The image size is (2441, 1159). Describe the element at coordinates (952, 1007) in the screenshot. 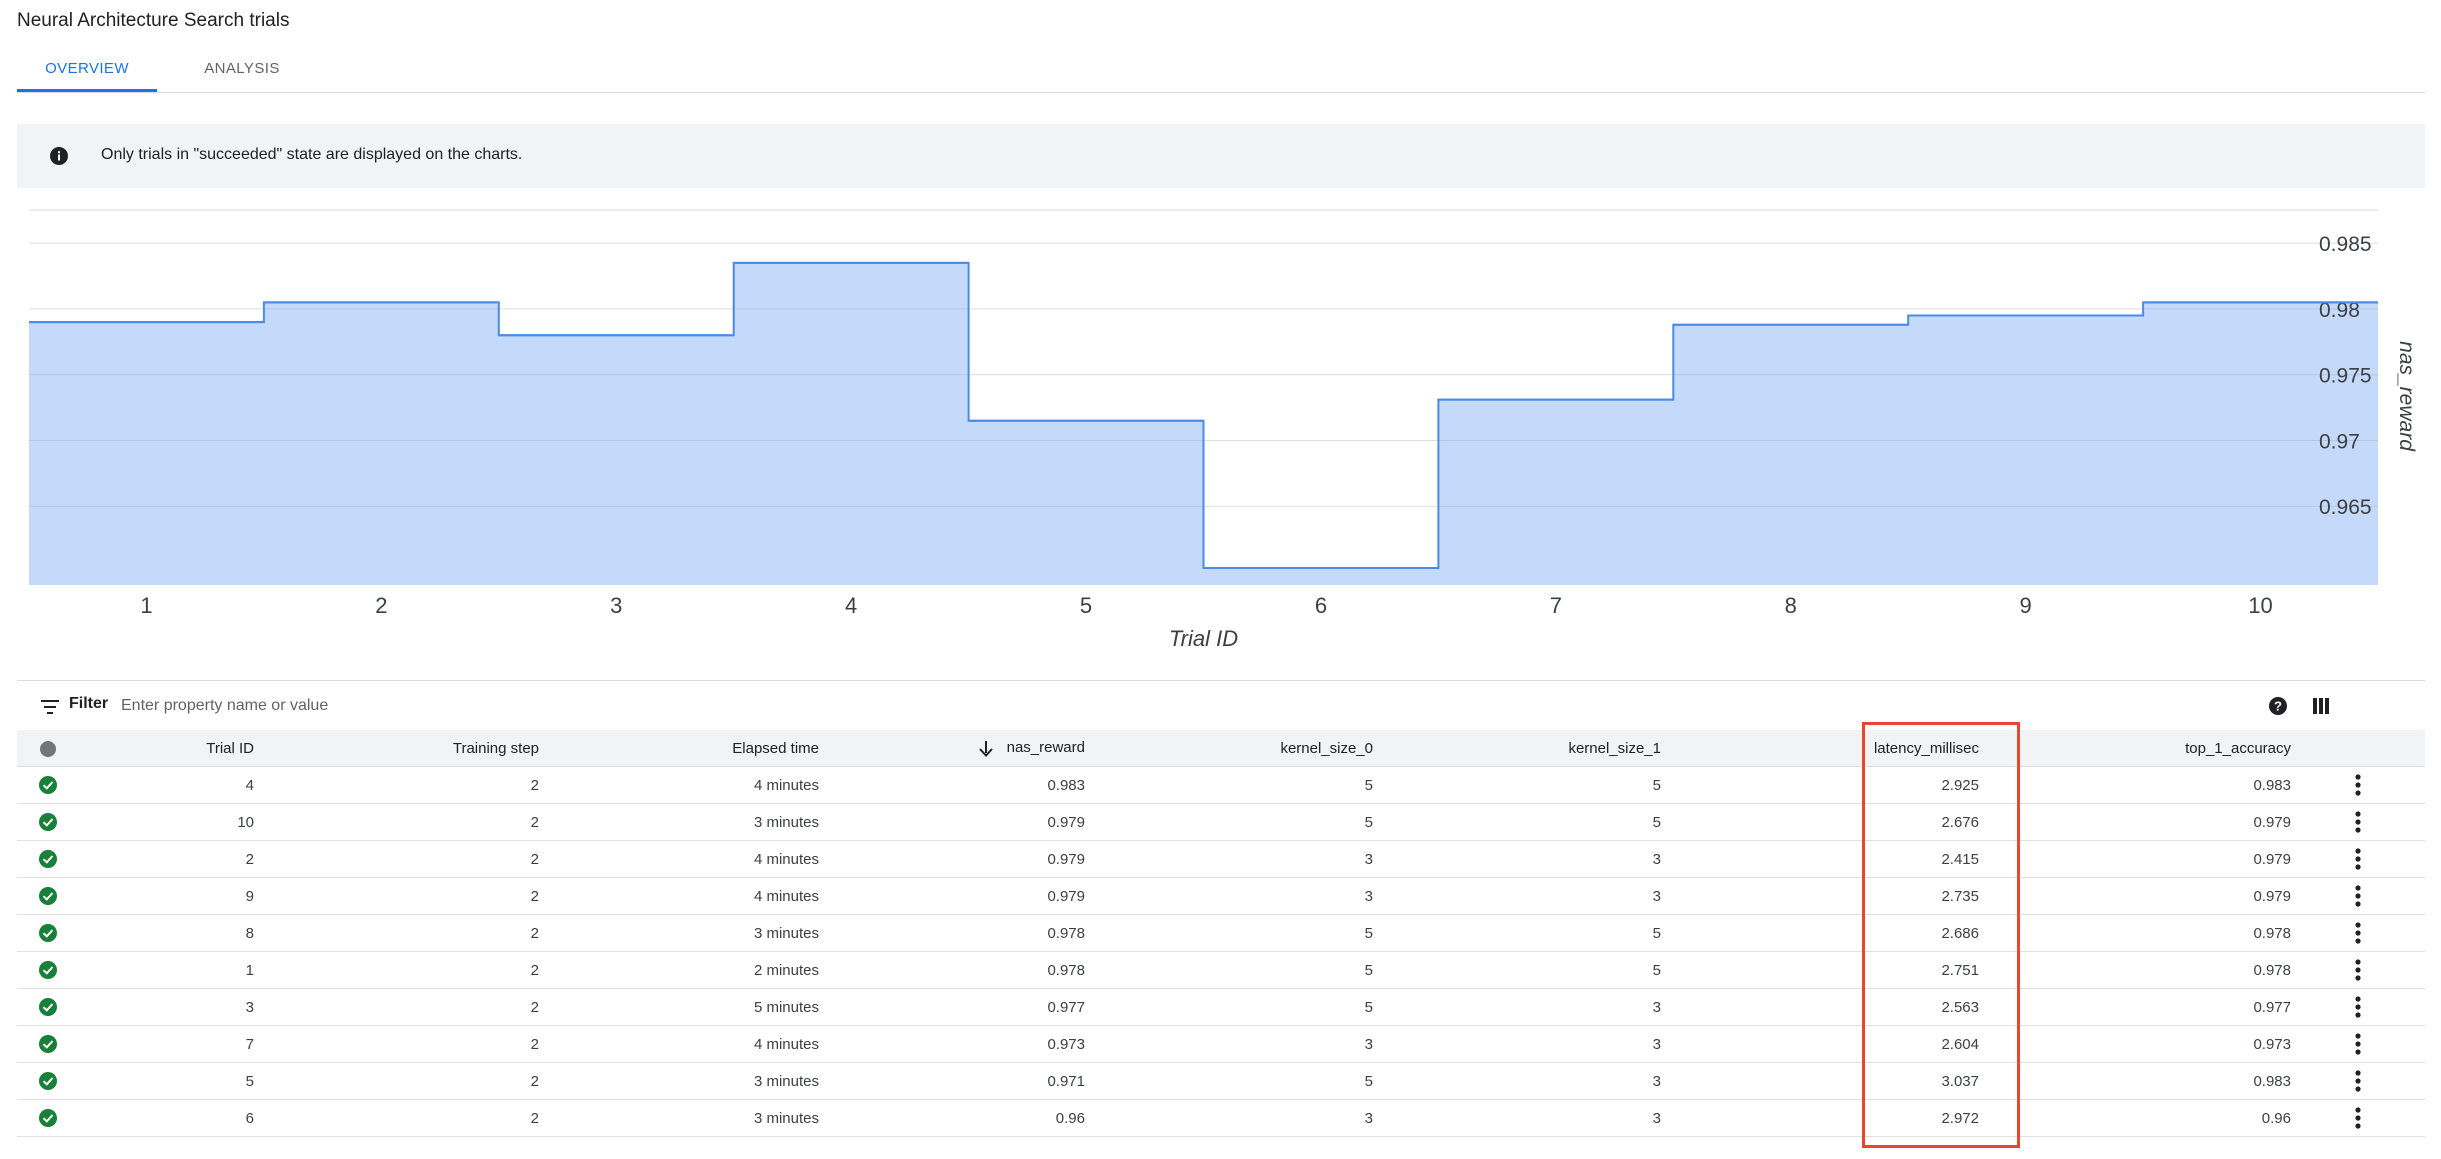

I see `cell-nas-reward: 0.977` at that location.